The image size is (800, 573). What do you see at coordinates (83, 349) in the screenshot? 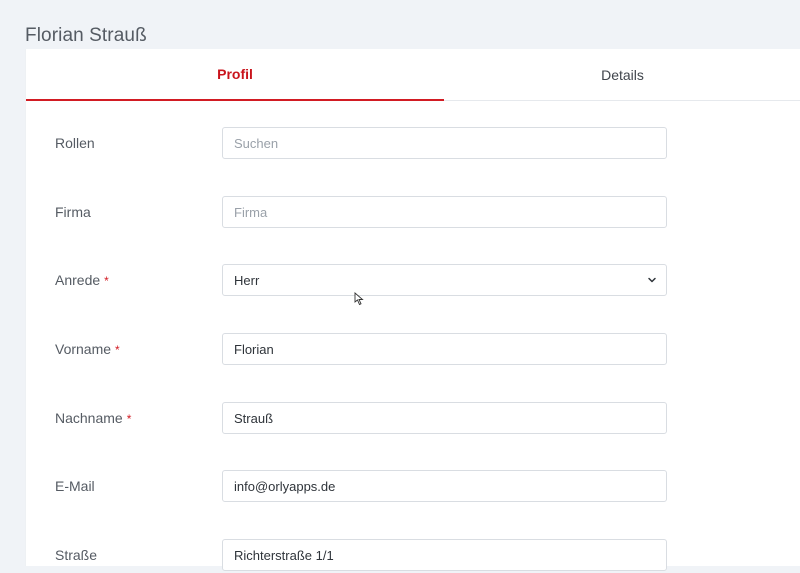
I see `vorname-label-text: Vorname` at bounding box center [83, 349].